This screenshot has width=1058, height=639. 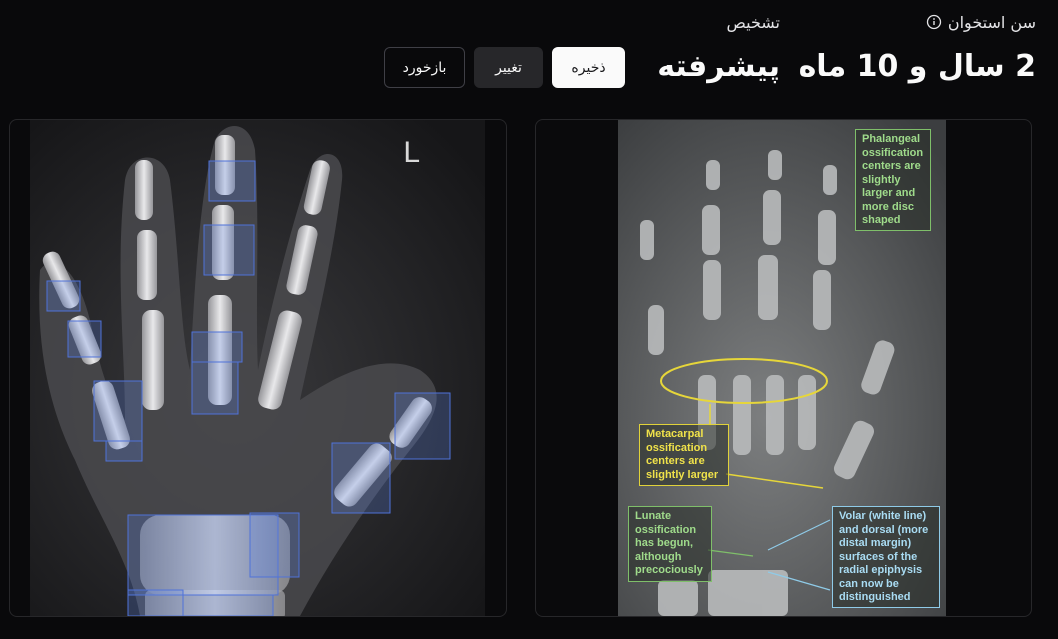 I want to click on diagnosis-value: پیشرفته, so click(x=718, y=66).